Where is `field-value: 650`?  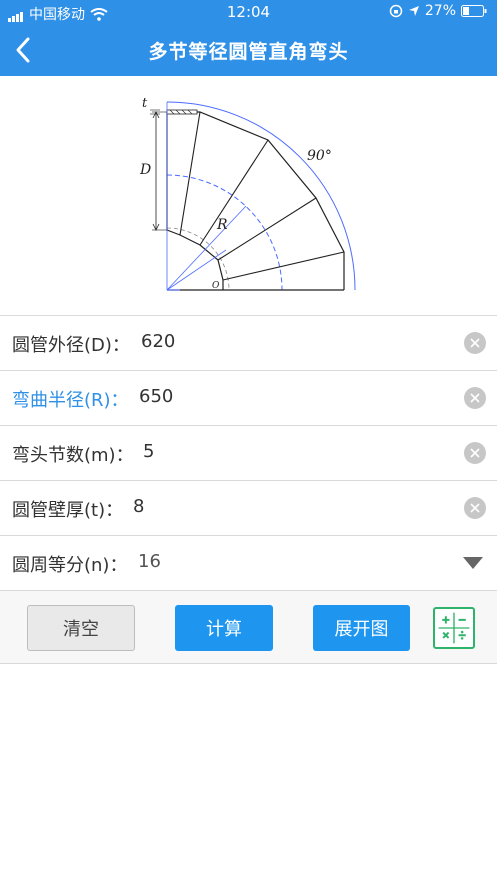 field-value: 650 is located at coordinates (156, 396).